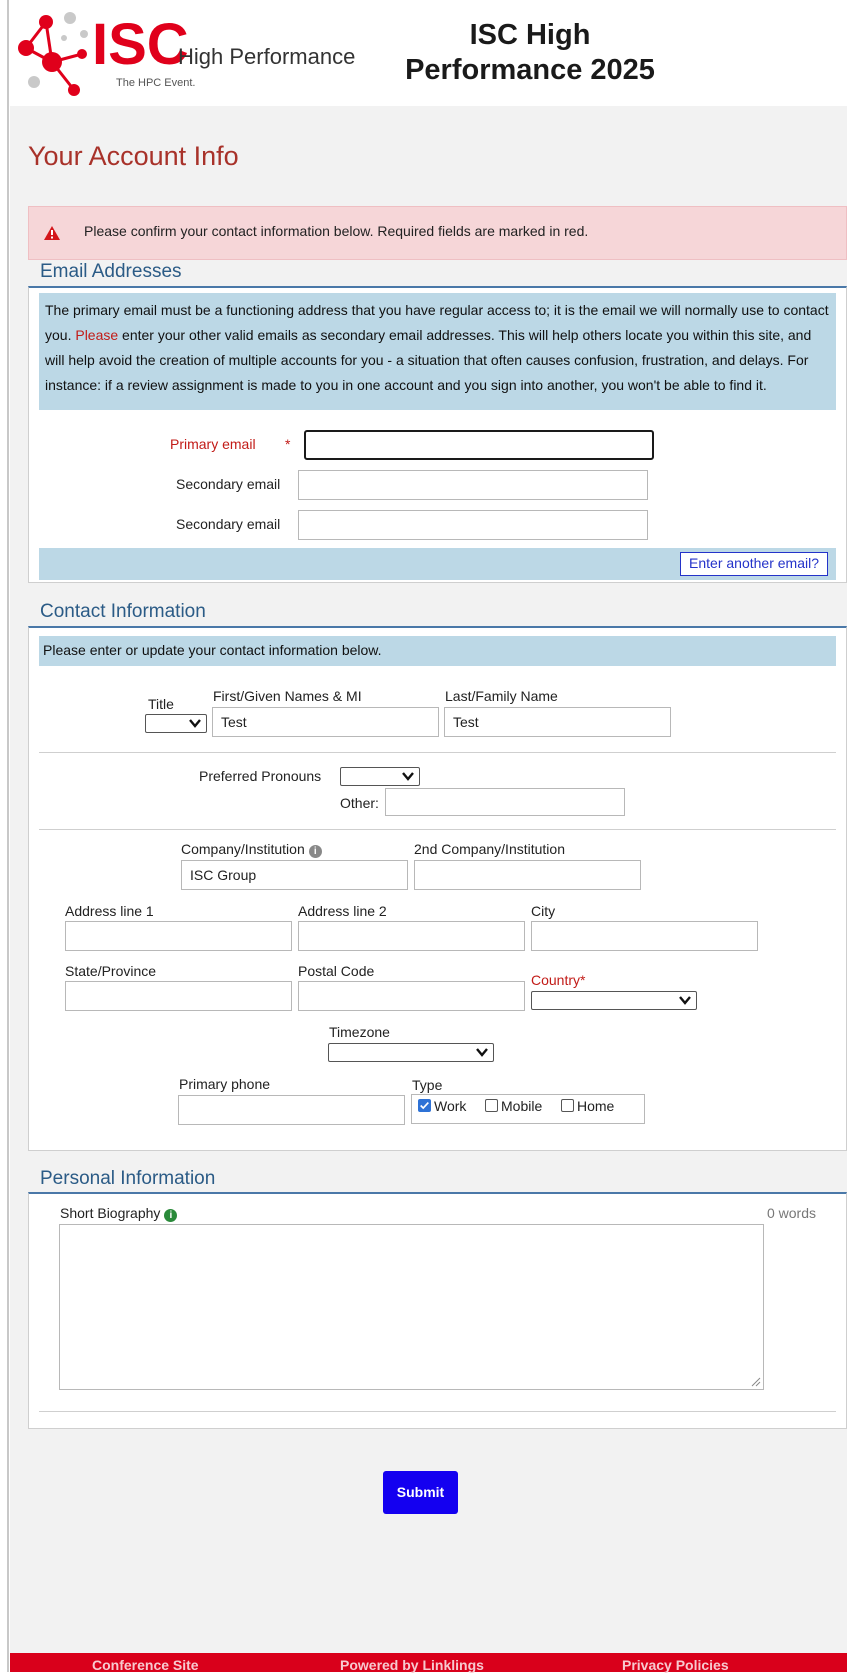 The width and height of the screenshot is (847, 1673). I want to click on isc-logo: ISC High Performance The HPC Event., so click(186, 54).